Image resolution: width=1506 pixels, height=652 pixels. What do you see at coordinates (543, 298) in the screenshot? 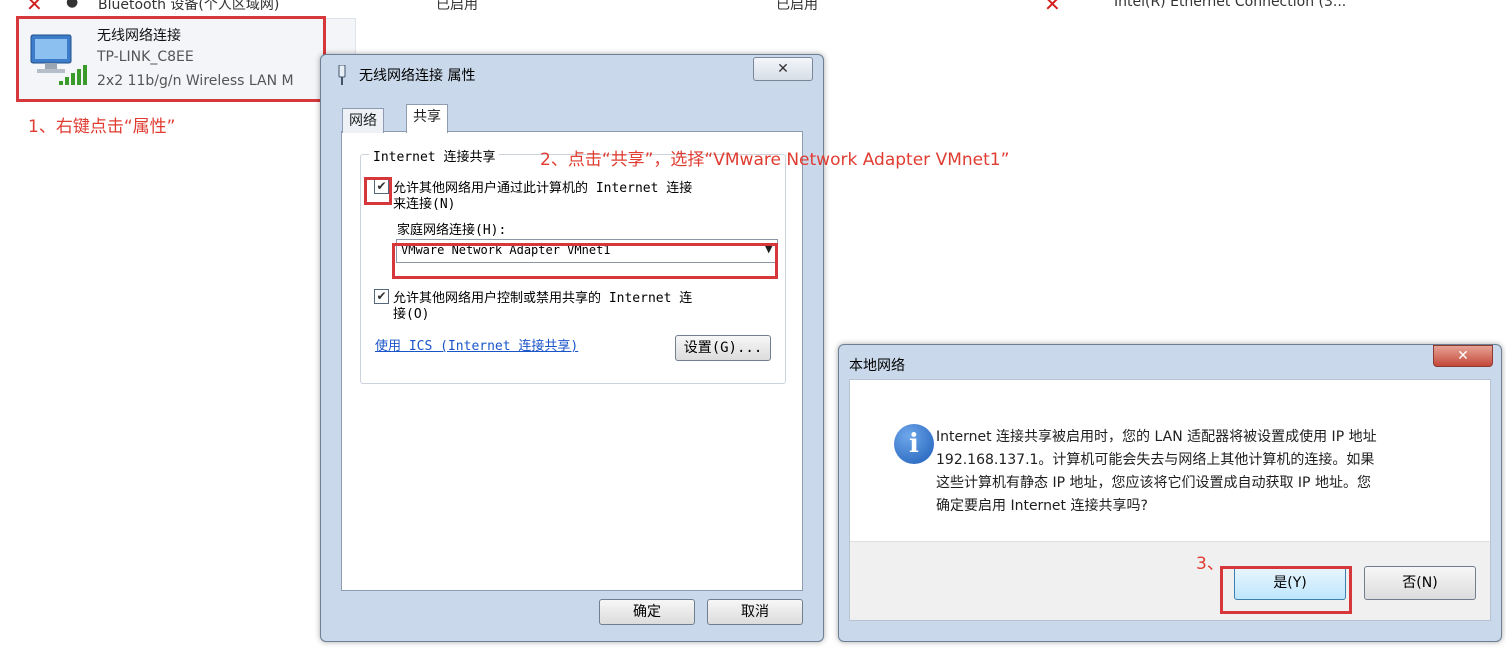
I see `allow-control-label-1: 允许其他网络用户控制或禁用共享的 Internet 连` at bounding box center [543, 298].